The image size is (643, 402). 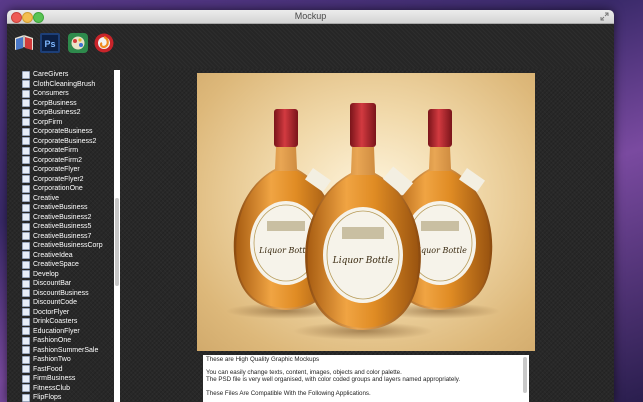 I want to click on list-item: DiscountBar, so click(x=69, y=284).